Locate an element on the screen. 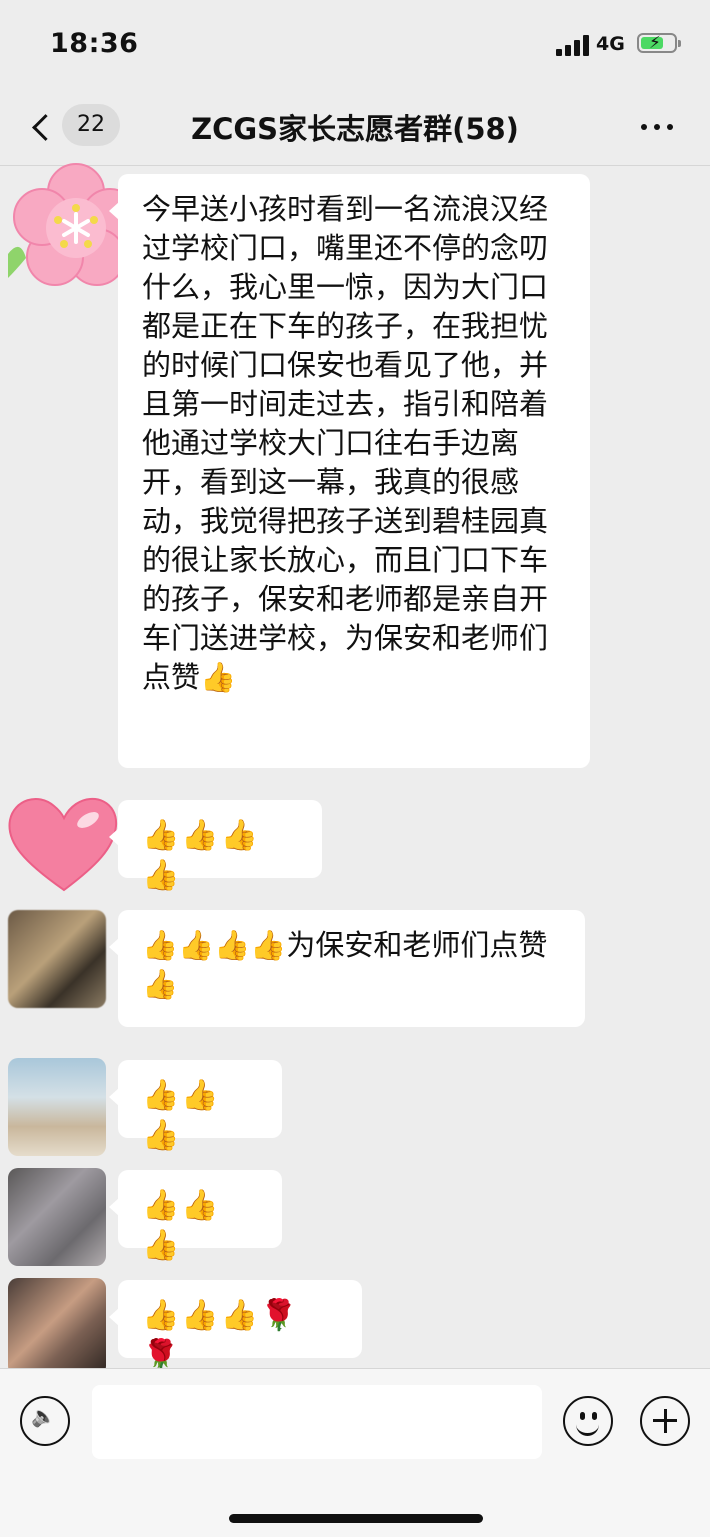 Image resolution: width=710 pixels, height=1537 pixels. message-input is located at coordinates (317, 1422).